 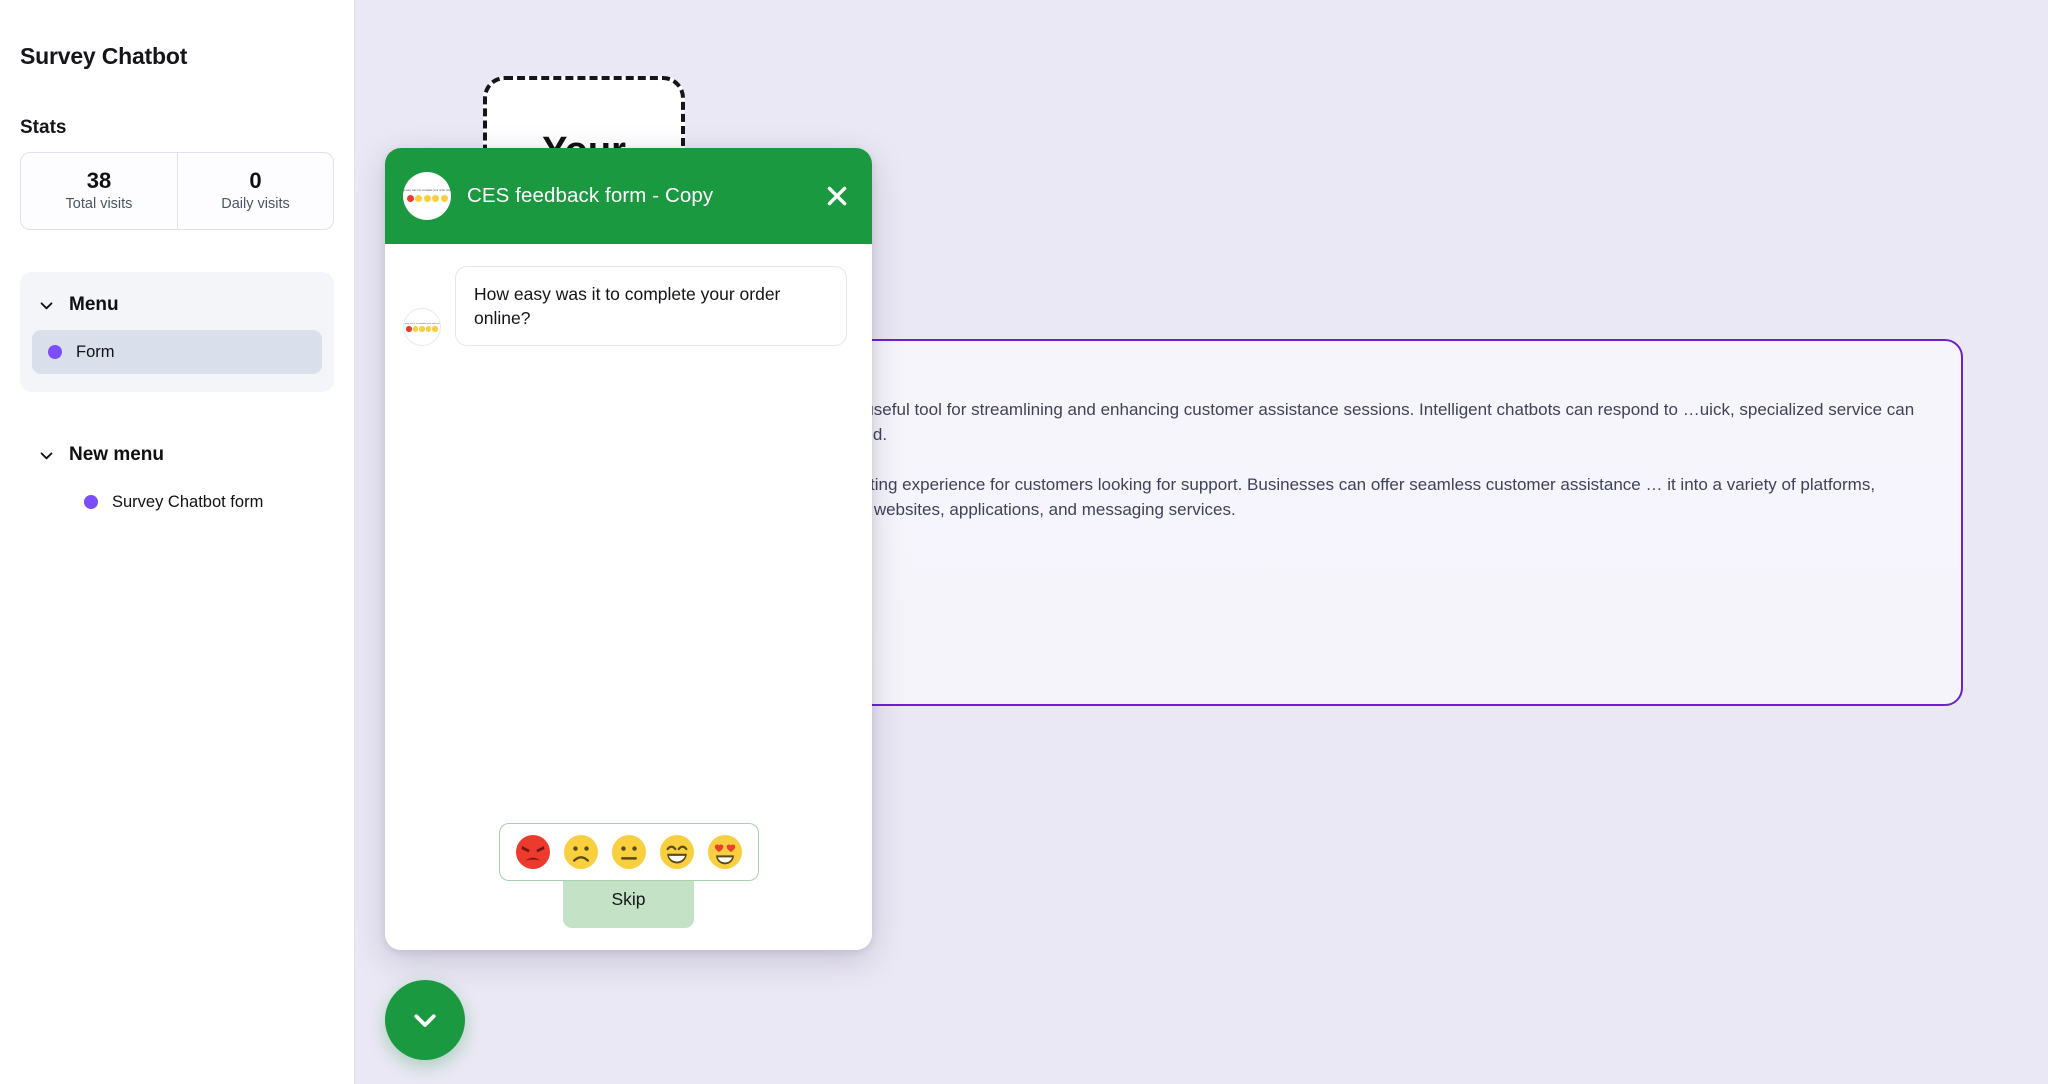 I want to click on close-icon, so click(x=837, y=196).